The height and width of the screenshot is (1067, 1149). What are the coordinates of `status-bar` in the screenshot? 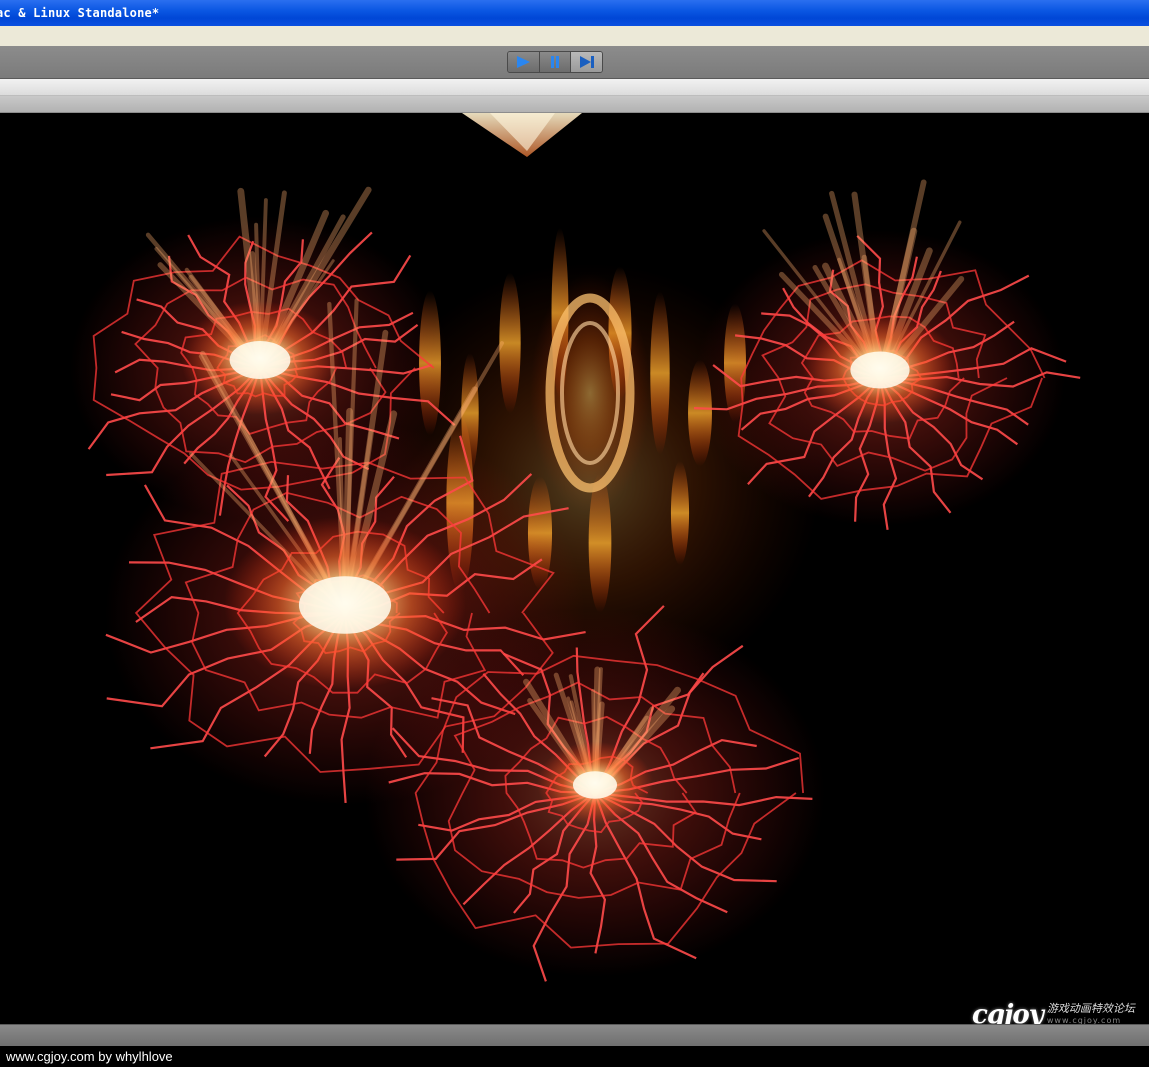 It's located at (574, 1035).